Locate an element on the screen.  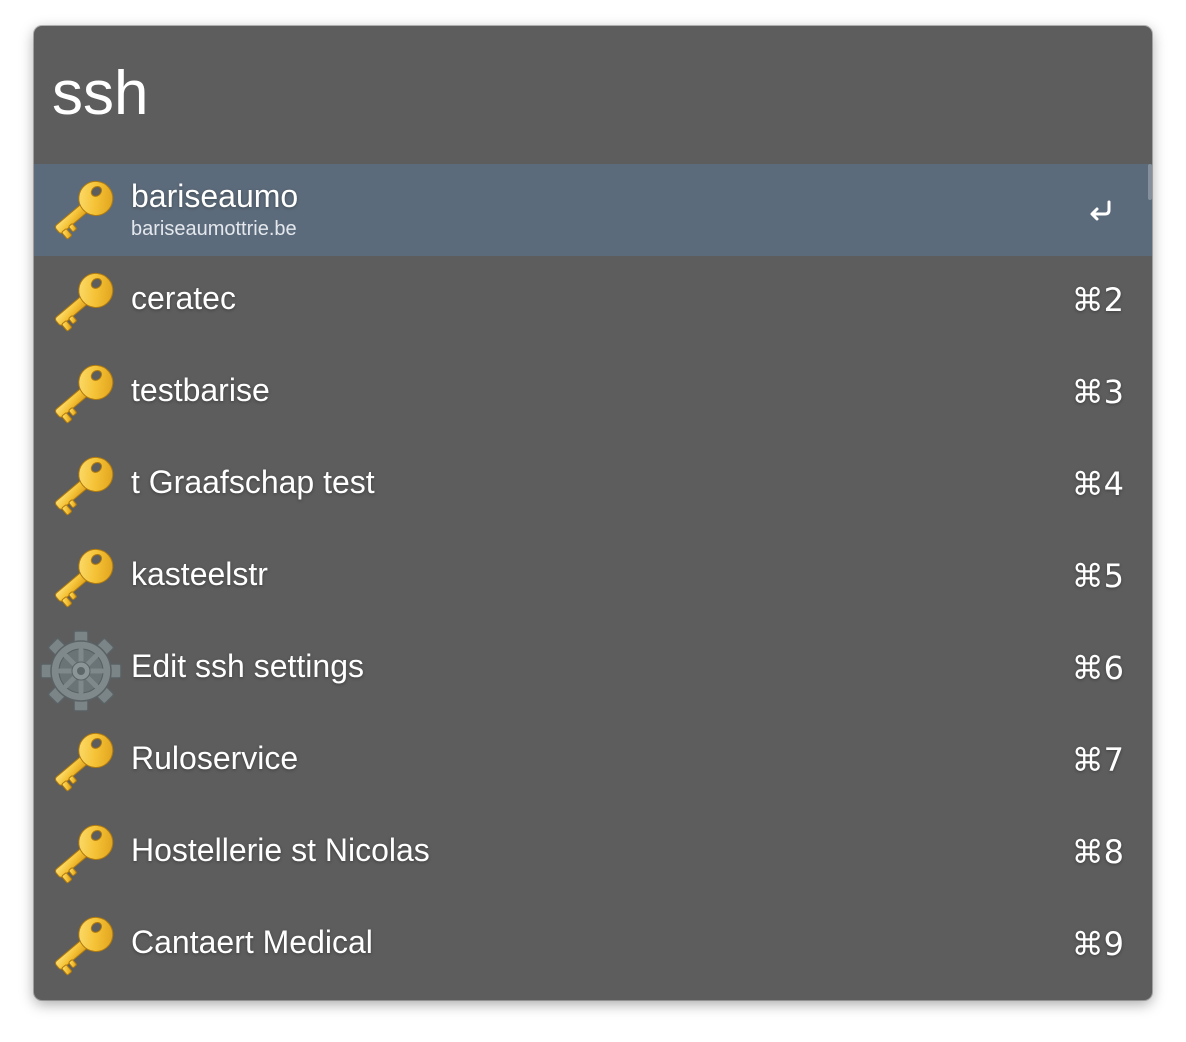
shortcut-label: ⌘3 is located at coordinates (1097, 392).